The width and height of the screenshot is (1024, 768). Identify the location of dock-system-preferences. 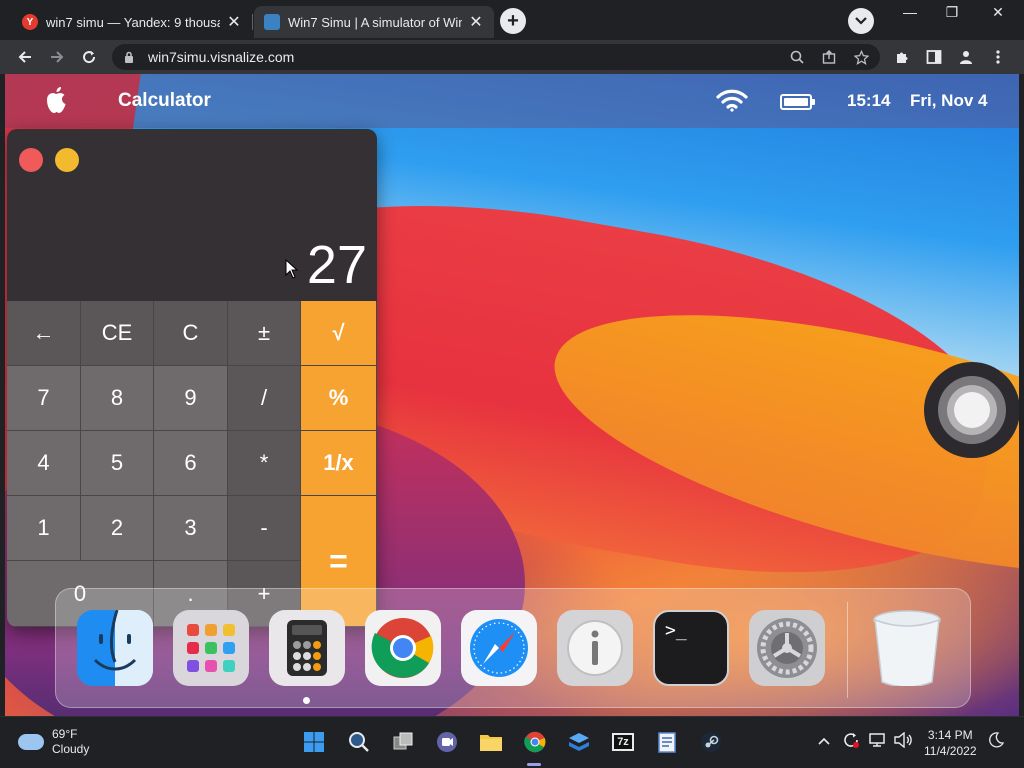
(787, 648).